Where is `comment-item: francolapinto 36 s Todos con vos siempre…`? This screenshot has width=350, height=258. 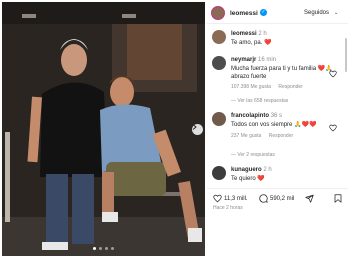 comment-item: francolapinto 36 s Todos con vos siempre… is located at coordinates (275, 138).